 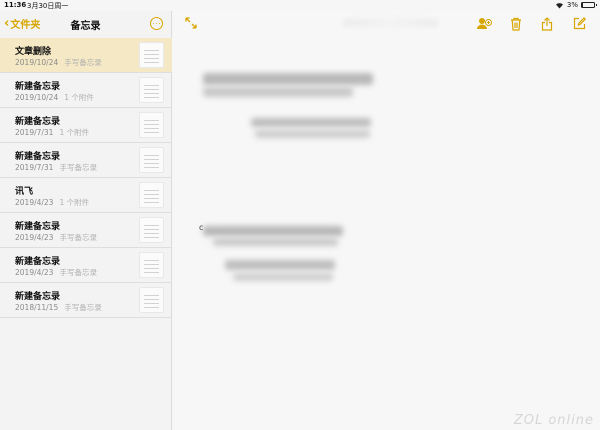 What do you see at coordinates (15, 5) in the screenshot?
I see `status-time: 11:36` at bounding box center [15, 5].